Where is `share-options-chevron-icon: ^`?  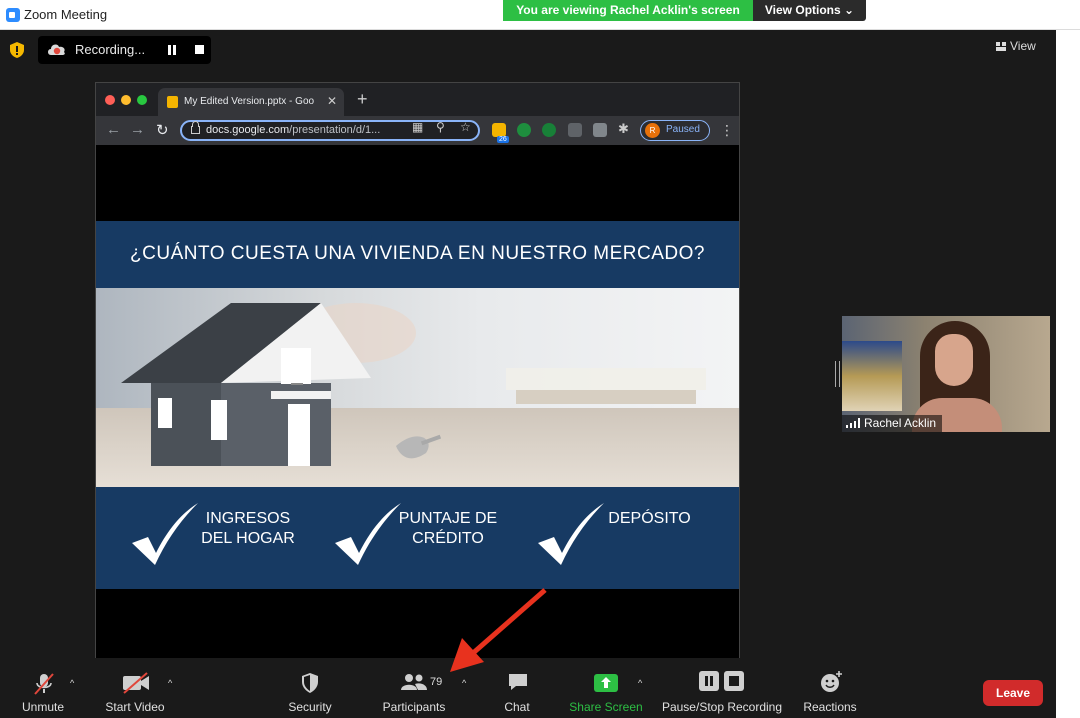 share-options-chevron-icon: ^ is located at coordinates (640, 683).